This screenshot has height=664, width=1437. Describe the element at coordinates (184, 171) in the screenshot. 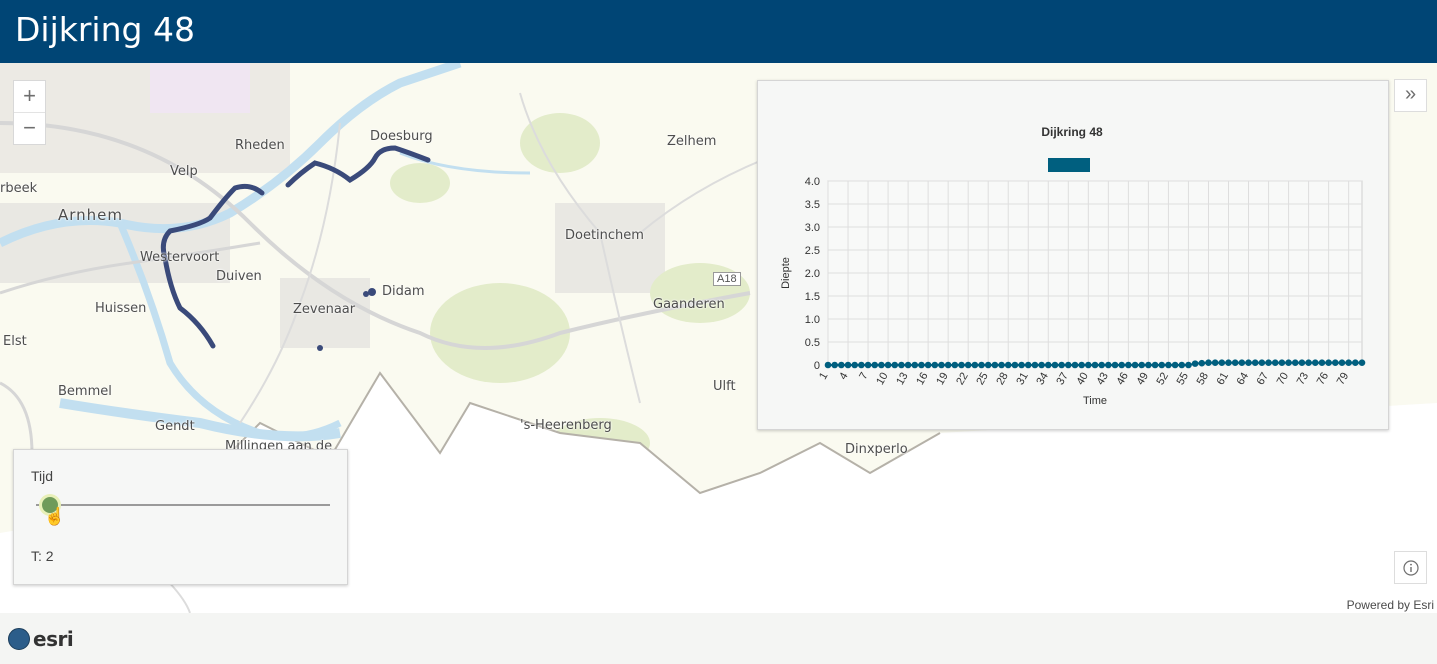

I see `place-velp: Velp` at that location.